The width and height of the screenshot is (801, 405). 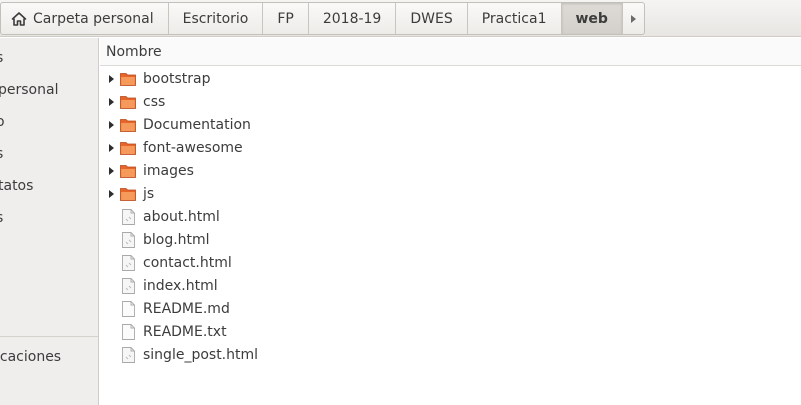 What do you see at coordinates (450, 262) in the screenshot?
I see `file-row: contact.html` at bounding box center [450, 262].